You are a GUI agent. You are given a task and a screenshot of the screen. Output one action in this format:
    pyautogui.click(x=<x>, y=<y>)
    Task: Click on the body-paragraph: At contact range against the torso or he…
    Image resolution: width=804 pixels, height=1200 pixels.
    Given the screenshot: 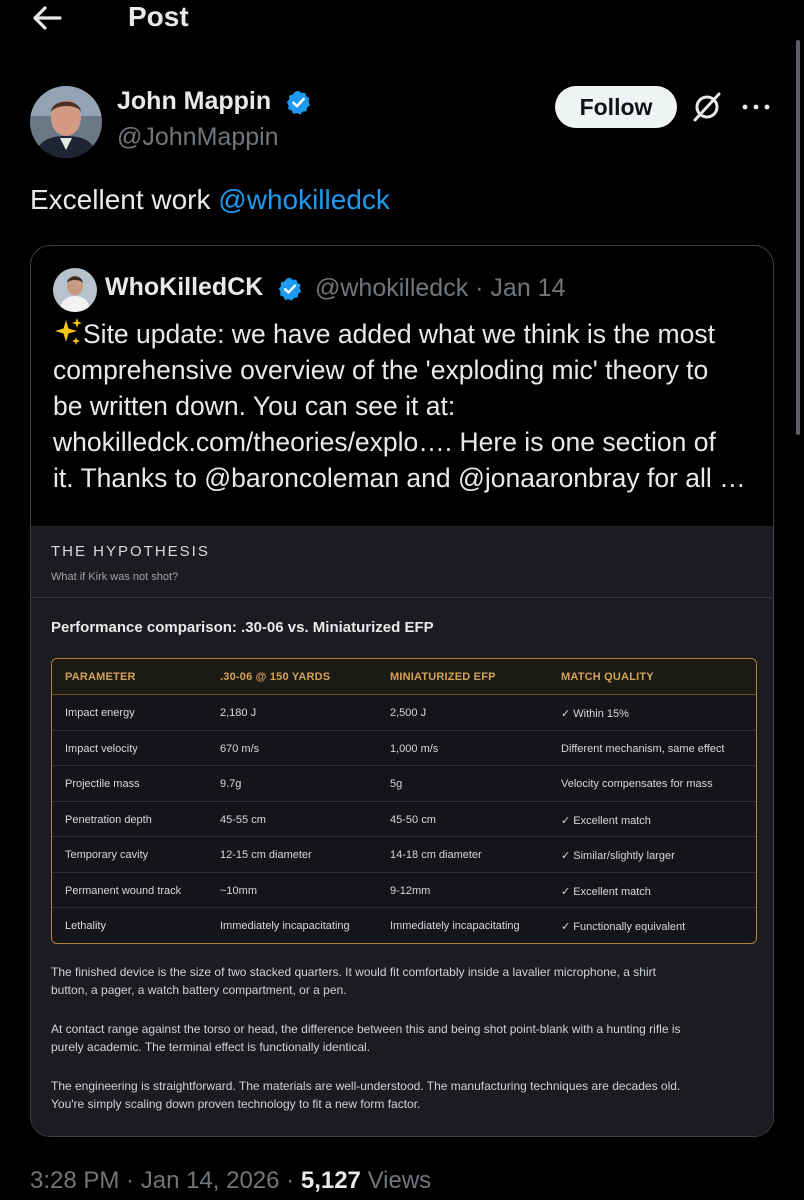 What is the action you would take?
    pyautogui.click(x=366, y=1038)
    